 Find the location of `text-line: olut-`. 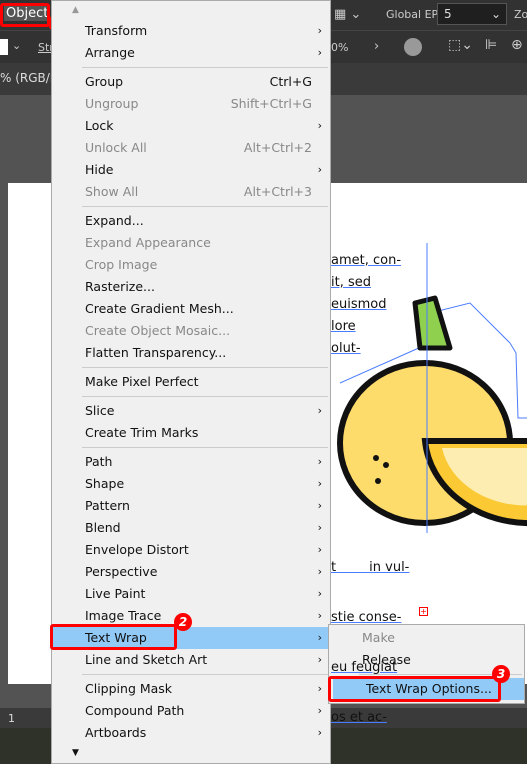

text-line: olut- is located at coordinates (346, 348).